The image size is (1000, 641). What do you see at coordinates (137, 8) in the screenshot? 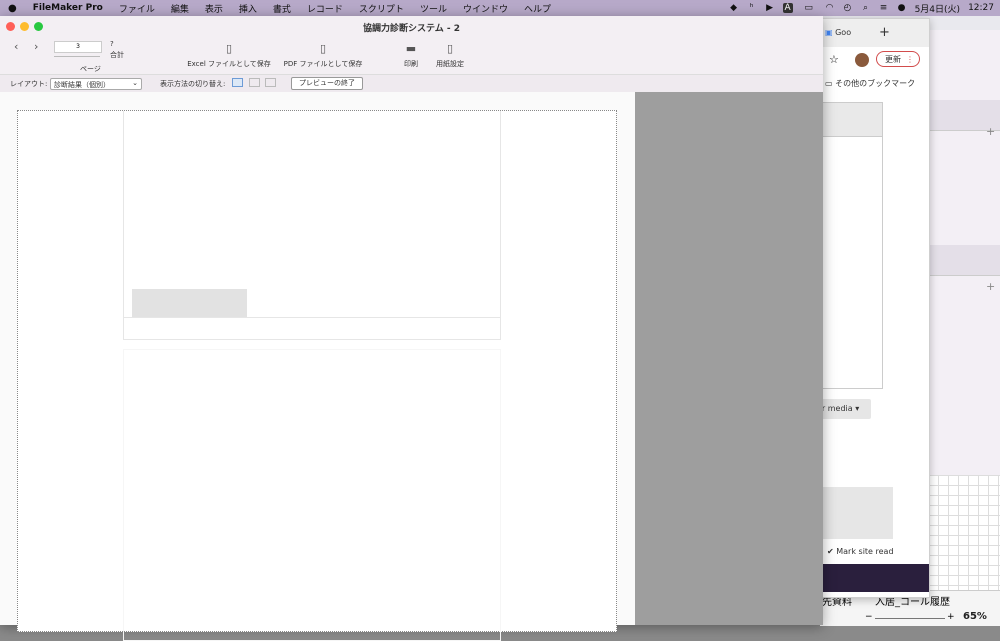
I see `menu-file: ファイル` at bounding box center [137, 8].